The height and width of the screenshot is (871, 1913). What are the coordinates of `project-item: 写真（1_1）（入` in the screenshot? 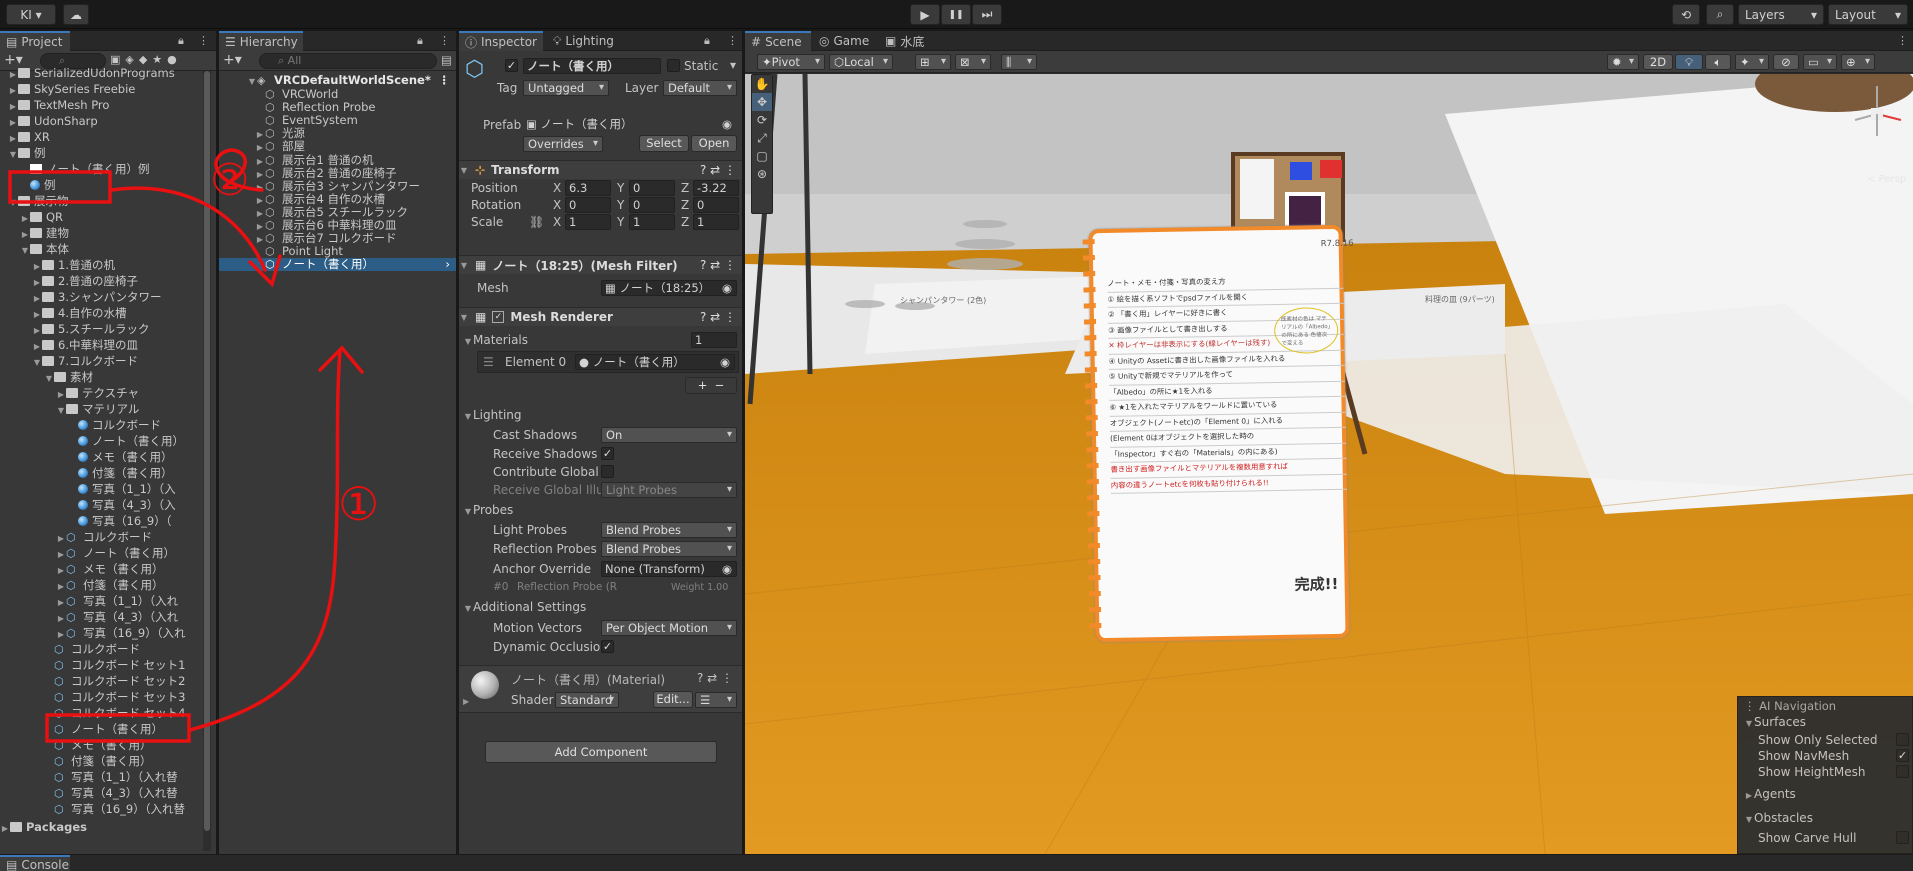 It's located at (108, 489).